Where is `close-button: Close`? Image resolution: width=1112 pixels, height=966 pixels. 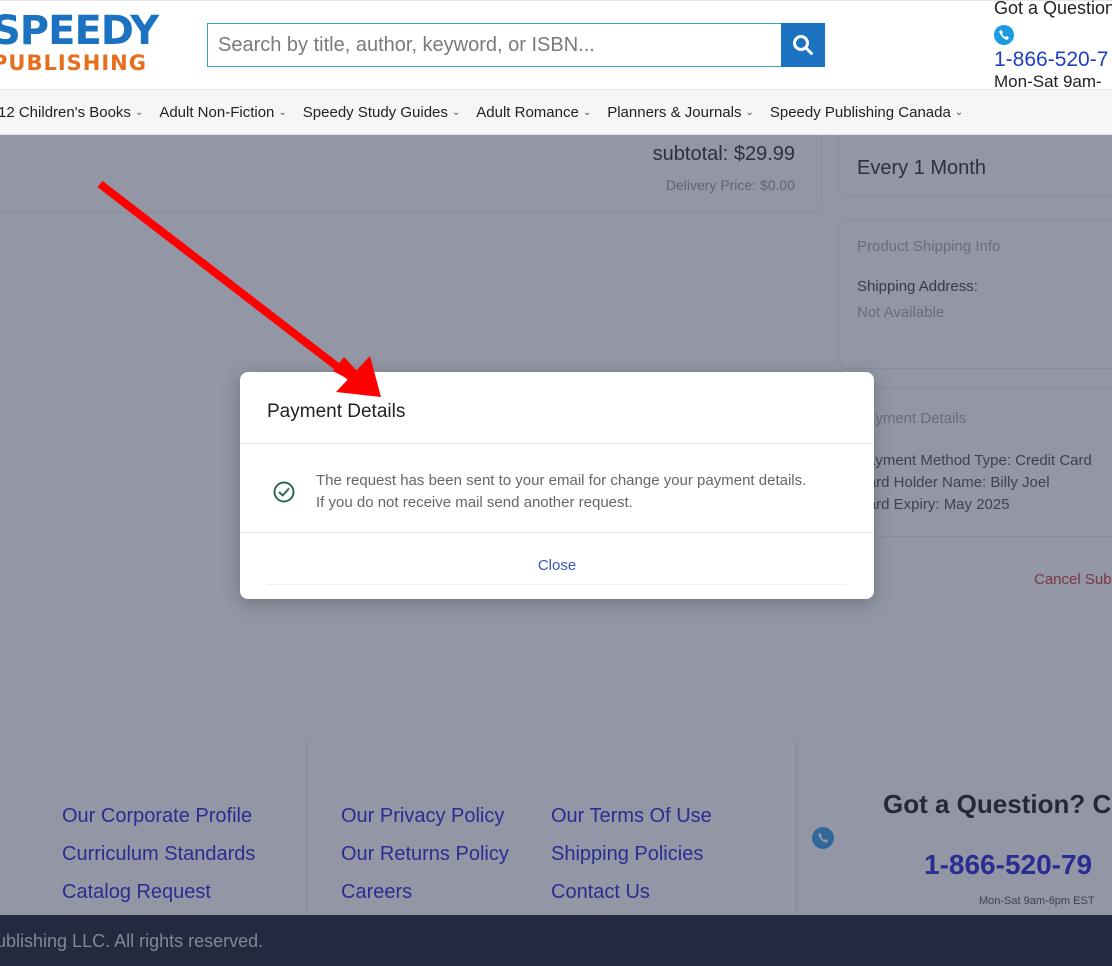 close-button: Close is located at coordinates (557, 566).